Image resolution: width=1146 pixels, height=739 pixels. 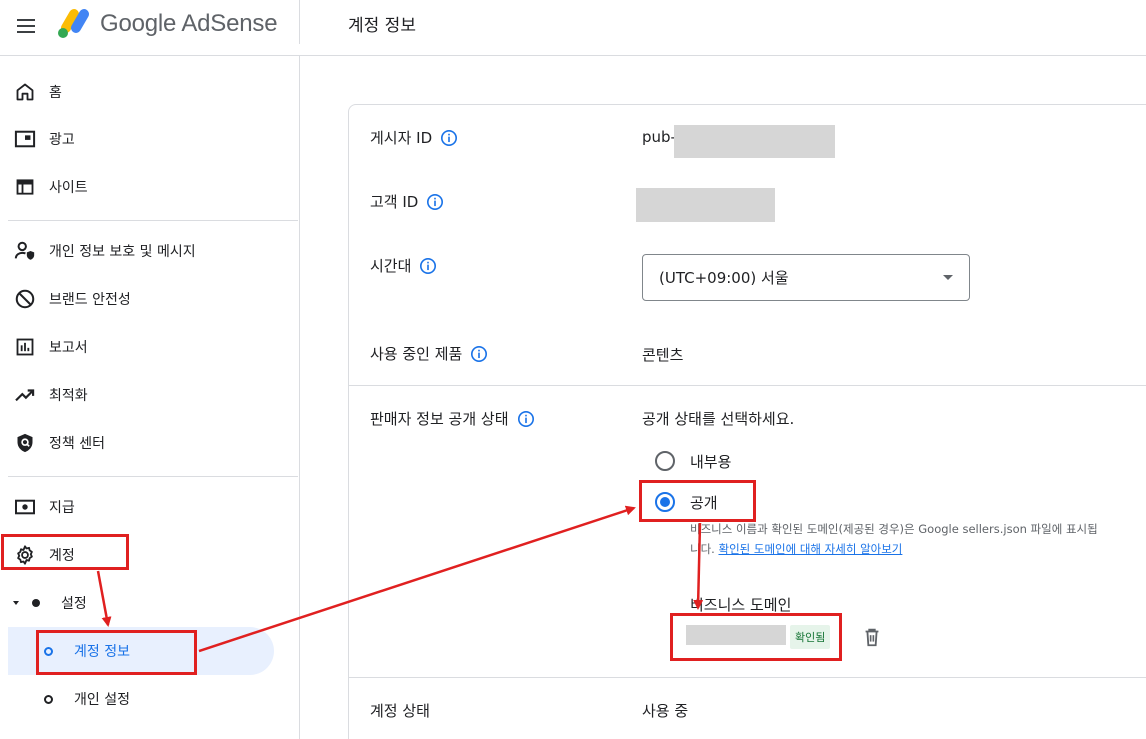 I want to click on ads-icon, so click(x=25, y=139).